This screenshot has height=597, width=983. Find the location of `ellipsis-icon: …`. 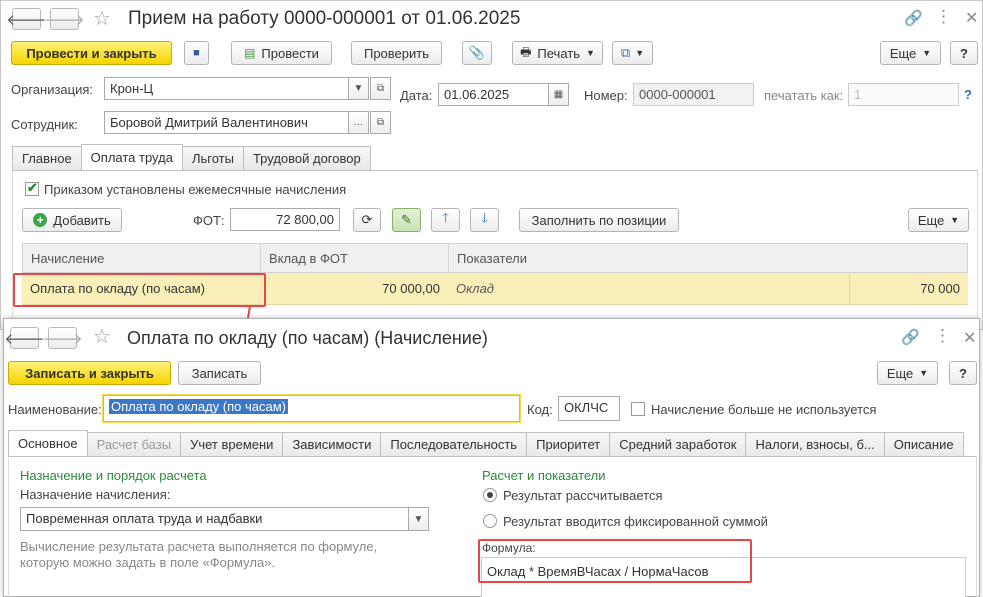

ellipsis-icon: … is located at coordinates (358, 122).